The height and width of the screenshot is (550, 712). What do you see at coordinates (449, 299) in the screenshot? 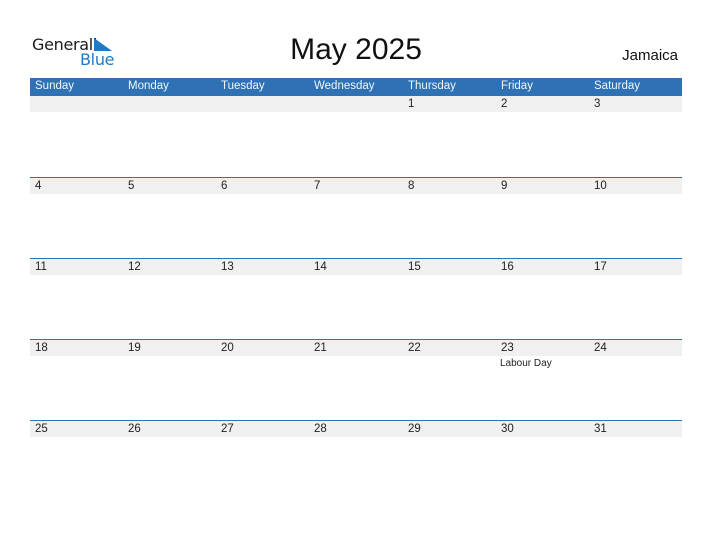
I see `day-cell: 15` at bounding box center [449, 299].